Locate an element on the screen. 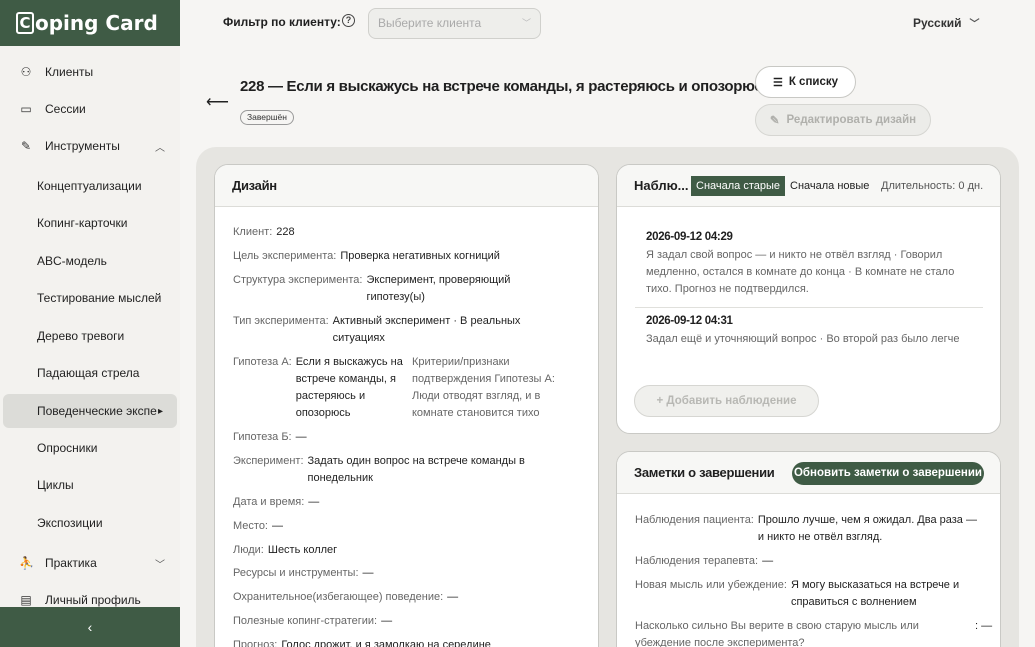  sidebar-item-anxiety-tree: Дерево тревоги is located at coordinates (90, 336).